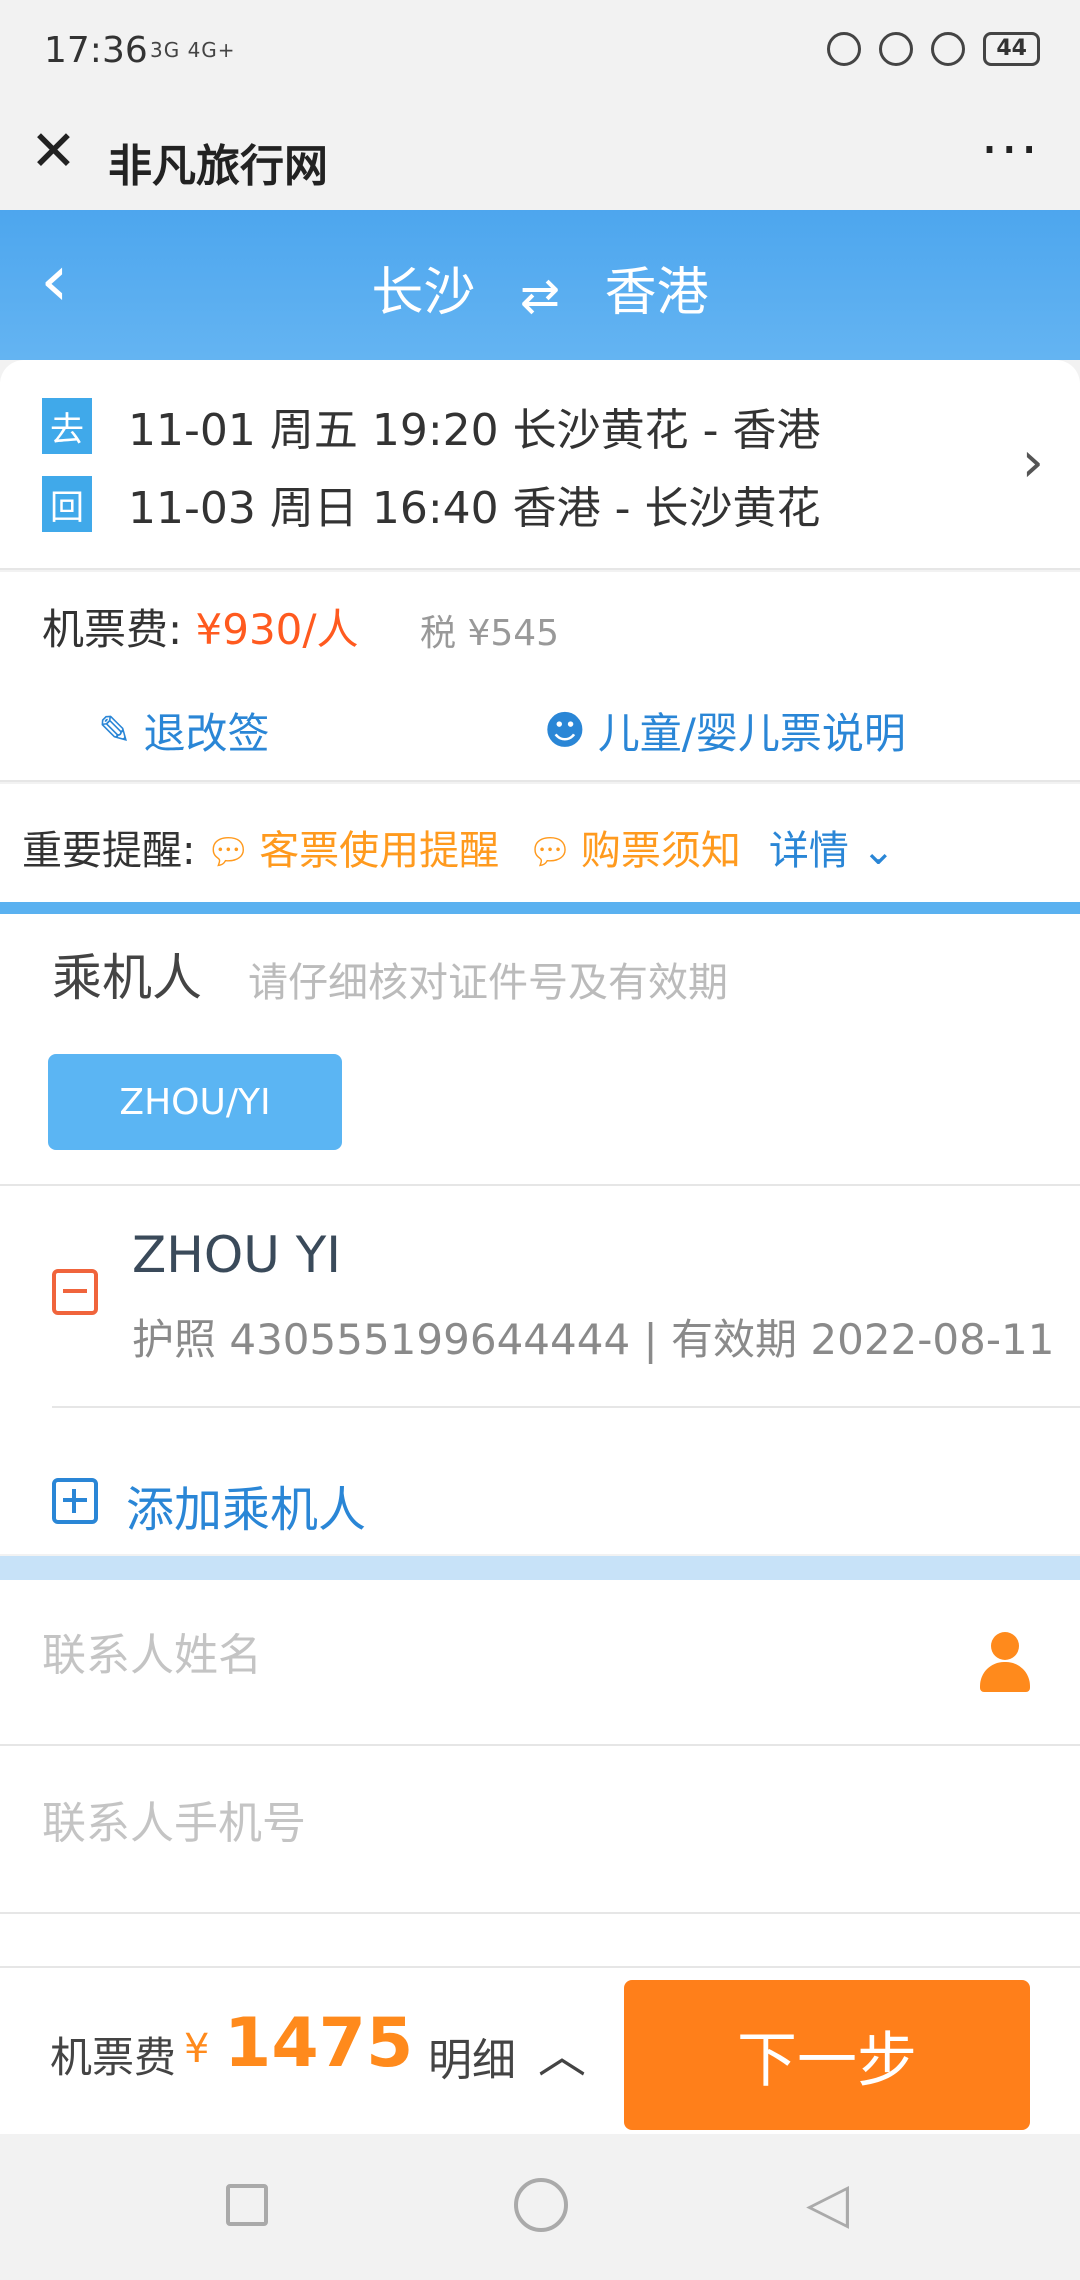 The height and width of the screenshot is (2280, 1080). I want to click on route-title: 长沙 ⇄ 香港, so click(540, 287).